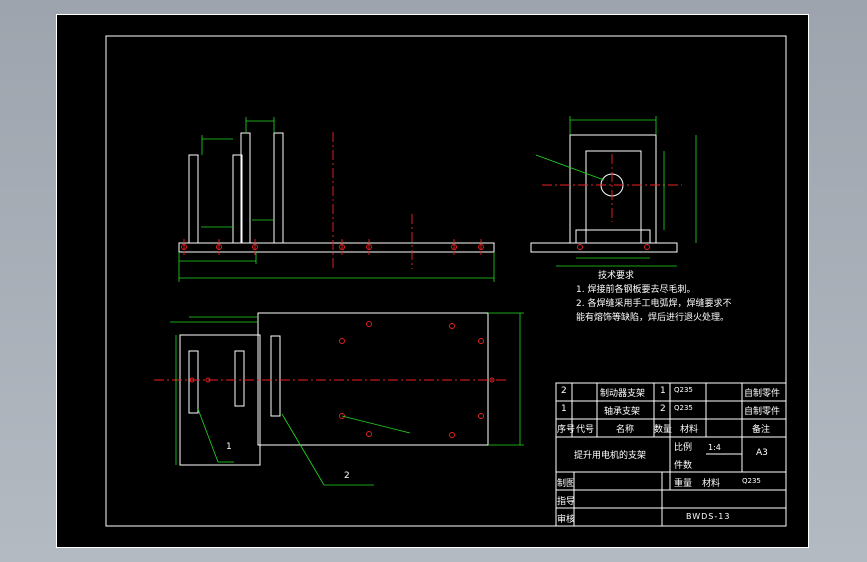  What do you see at coordinates (671, 411) in the screenshot?
I see `bom-row-1: 1 轴承支架 2 Q235 自制零件` at bounding box center [671, 411].